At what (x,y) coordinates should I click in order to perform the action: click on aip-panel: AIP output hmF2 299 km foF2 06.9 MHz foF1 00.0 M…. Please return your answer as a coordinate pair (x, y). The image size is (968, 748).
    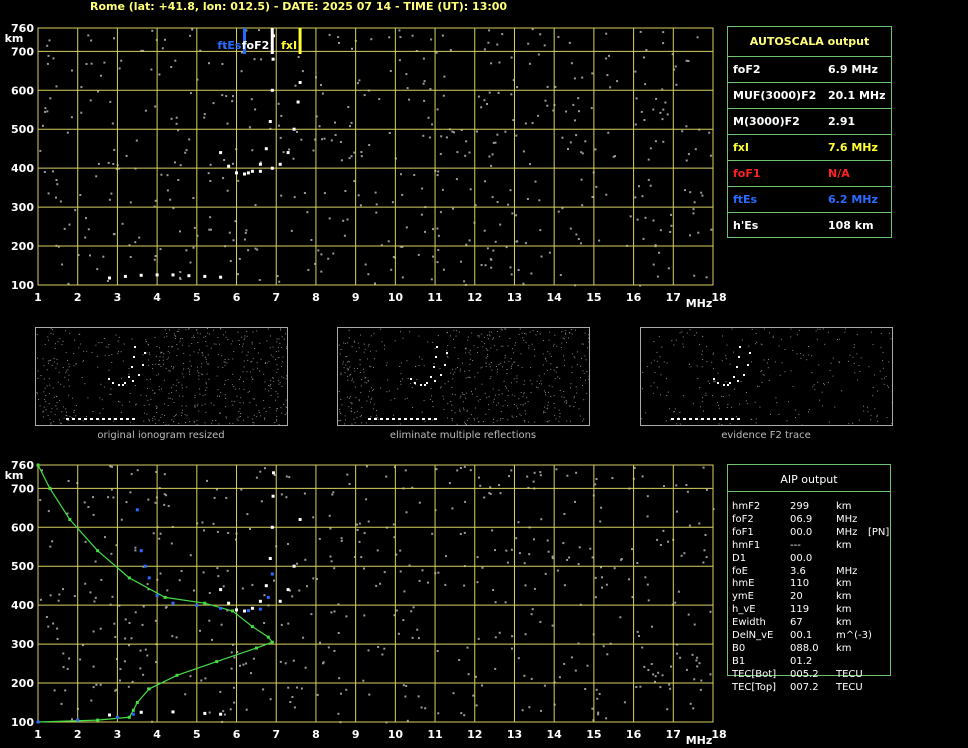
    Looking at the image, I should click on (809, 578).